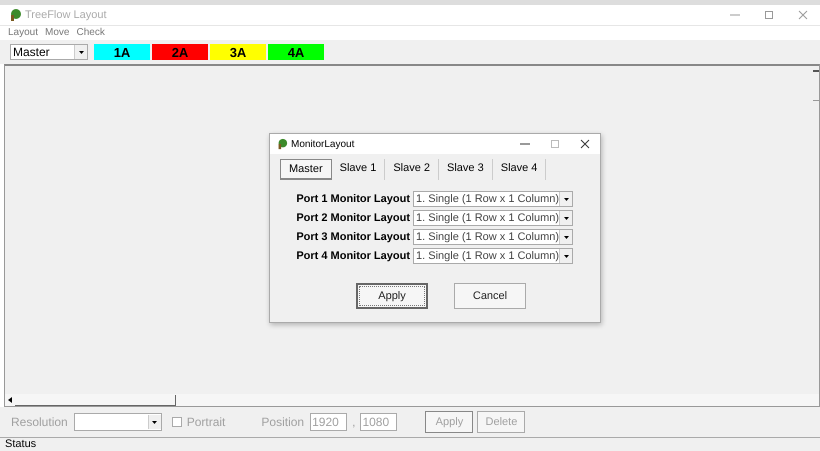 The height and width of the screenshot is (451, 820). Describe the element at coordinates (296, 52) in the screenshot. I see `monitor-tag: 4A` at that location.